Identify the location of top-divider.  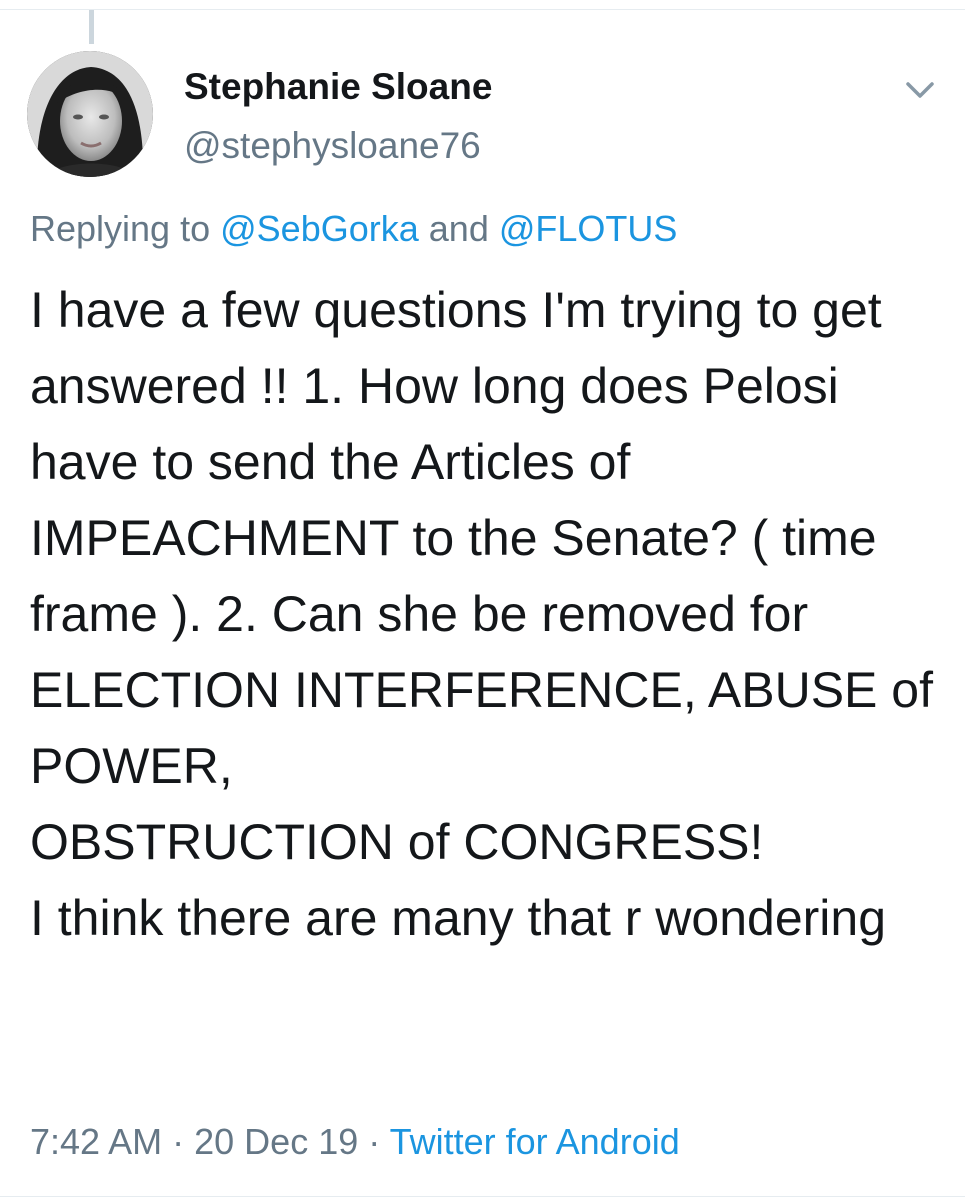
(482, 5).